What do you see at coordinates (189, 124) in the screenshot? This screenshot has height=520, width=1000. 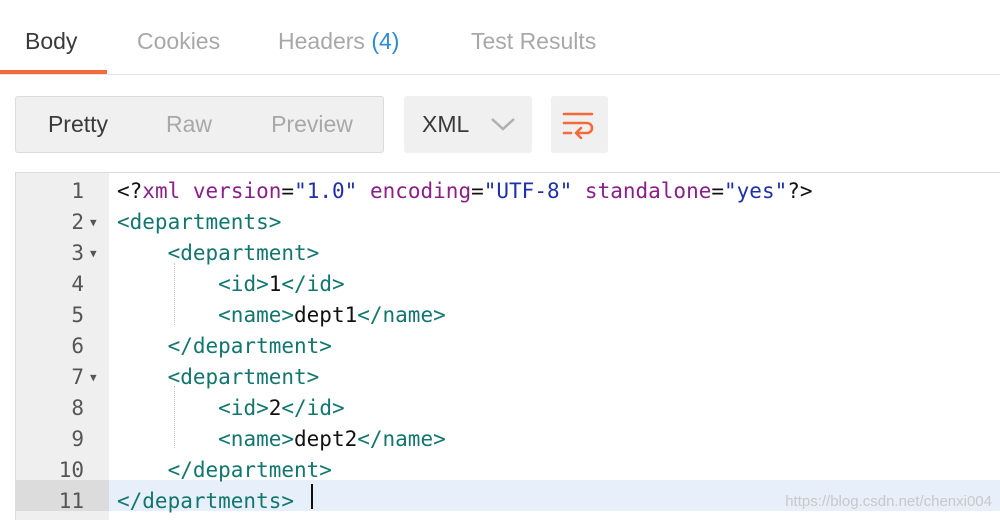 I see `raw-button: Raw` at bounding box center [189, 124].